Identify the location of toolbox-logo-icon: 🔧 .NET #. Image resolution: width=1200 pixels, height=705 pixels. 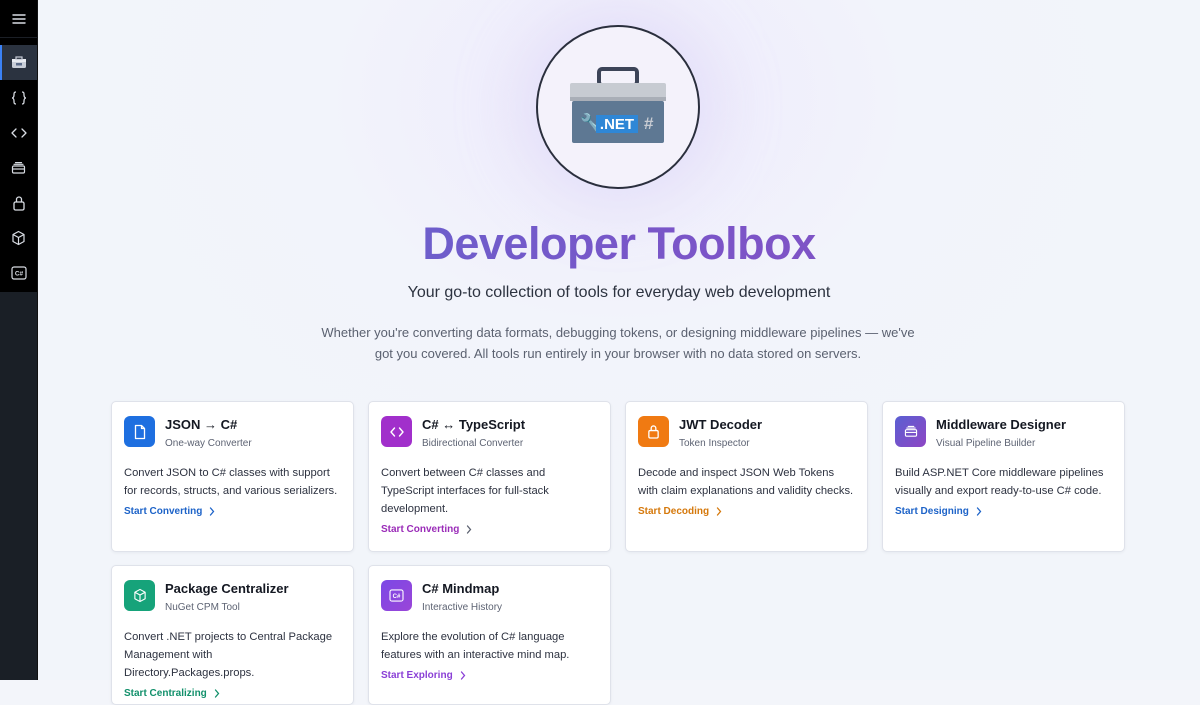
(618, 105).